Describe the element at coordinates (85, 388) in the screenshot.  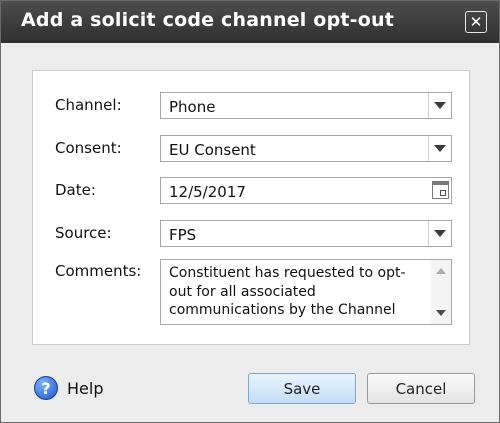
I see `help-label: Help` at that location.